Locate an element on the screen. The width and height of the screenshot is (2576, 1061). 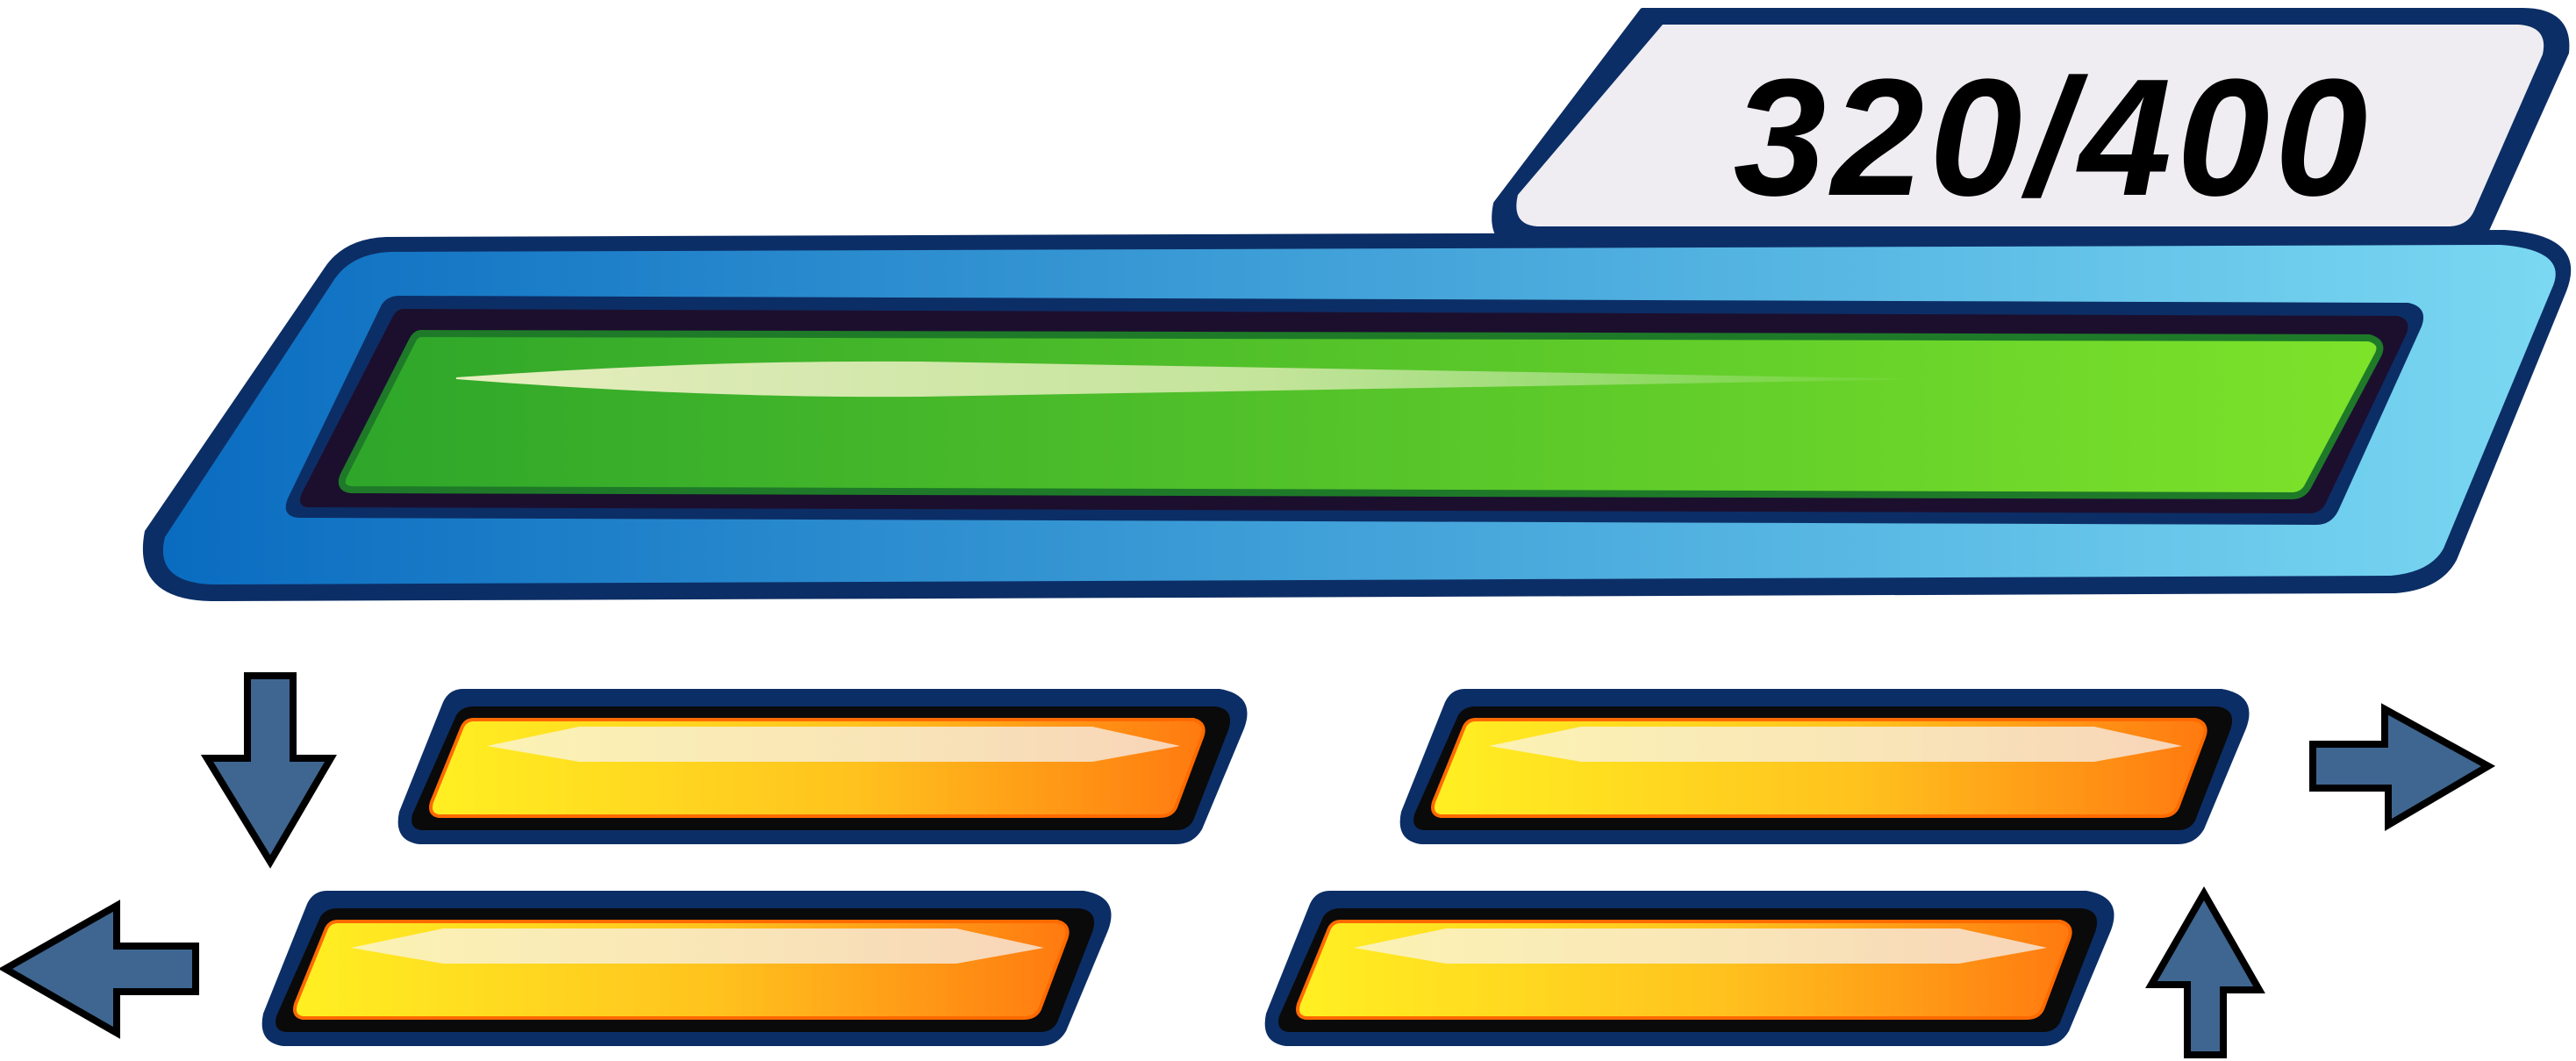
counter-text: 320/400 is located at coordinates (2053, 138).